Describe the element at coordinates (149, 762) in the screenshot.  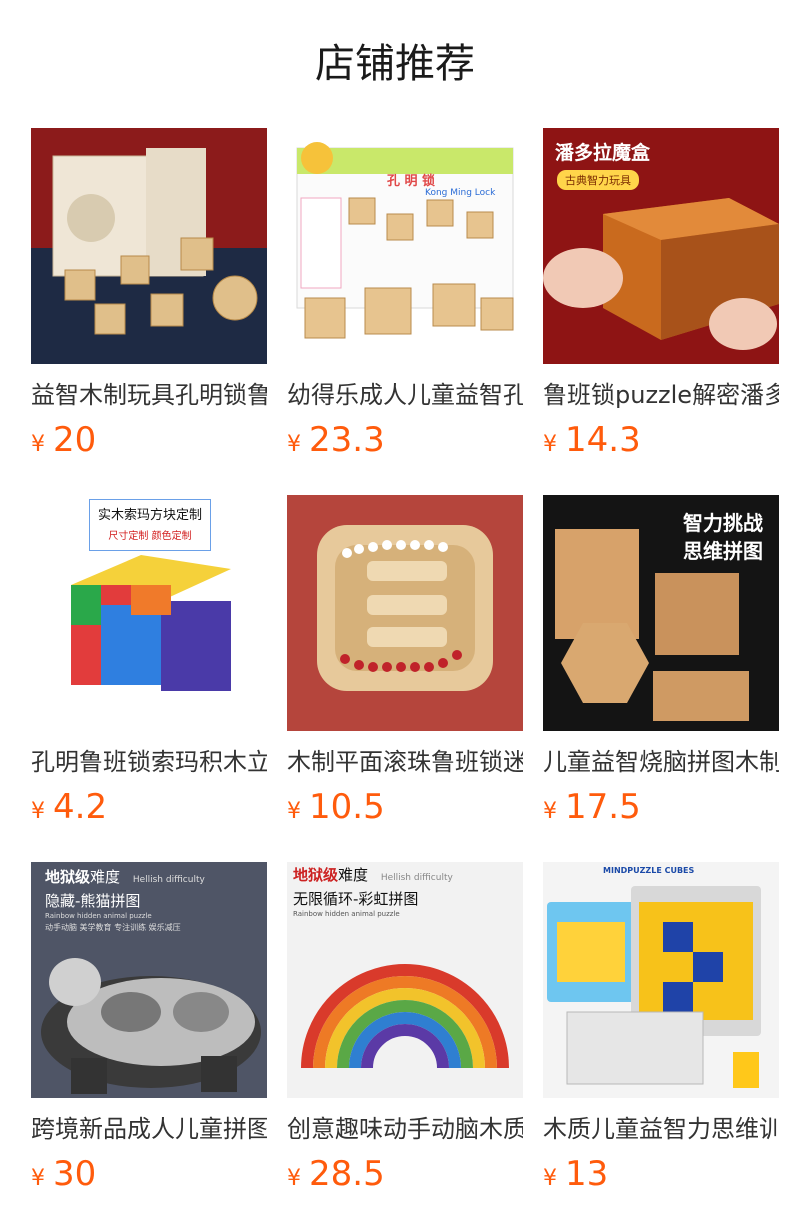
I see `product-name: 孔明鲁班锁索玛积木立方体` at that location.